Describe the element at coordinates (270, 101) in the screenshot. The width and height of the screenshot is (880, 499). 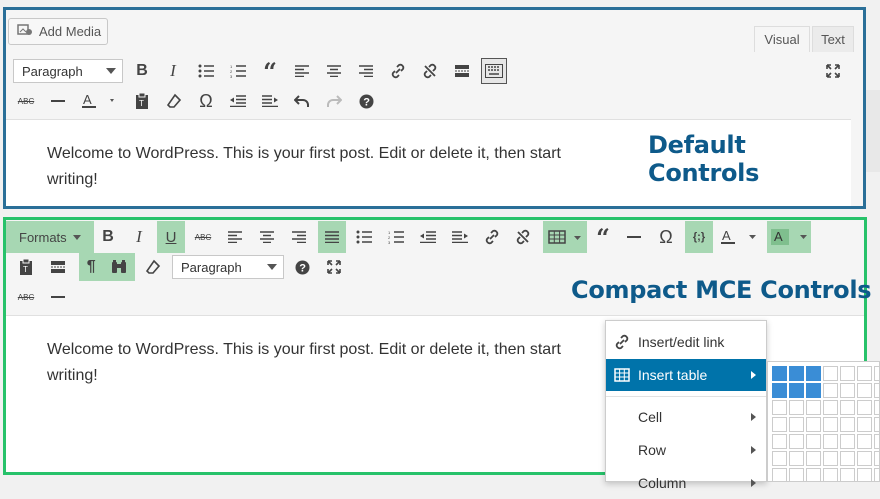
I see `indent-icon` at that location.